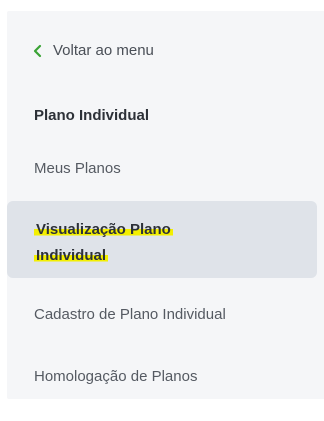 This screenshot has width=324, height=421. I want to click on back-to-menu-link: Voltar ao menu, so click(93, 50).